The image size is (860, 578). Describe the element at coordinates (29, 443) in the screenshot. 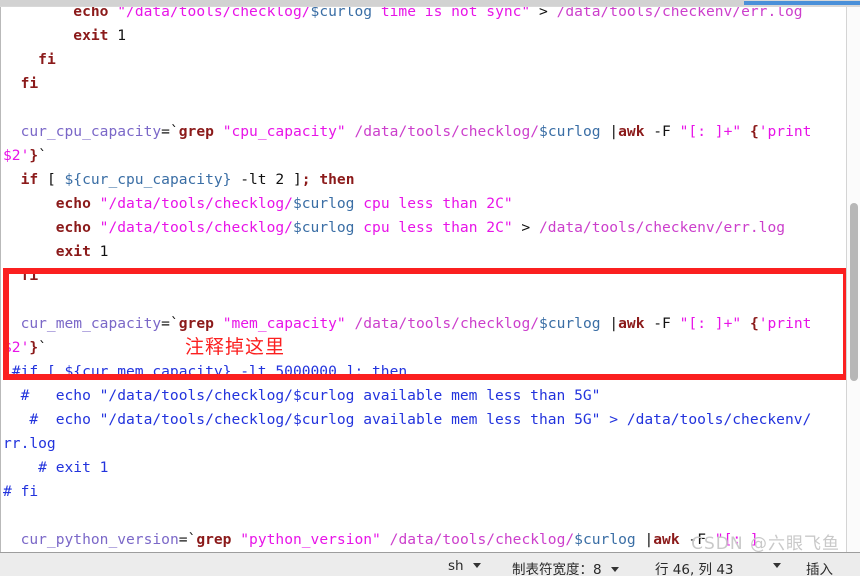

I see `code-token: rr.log` at that location.